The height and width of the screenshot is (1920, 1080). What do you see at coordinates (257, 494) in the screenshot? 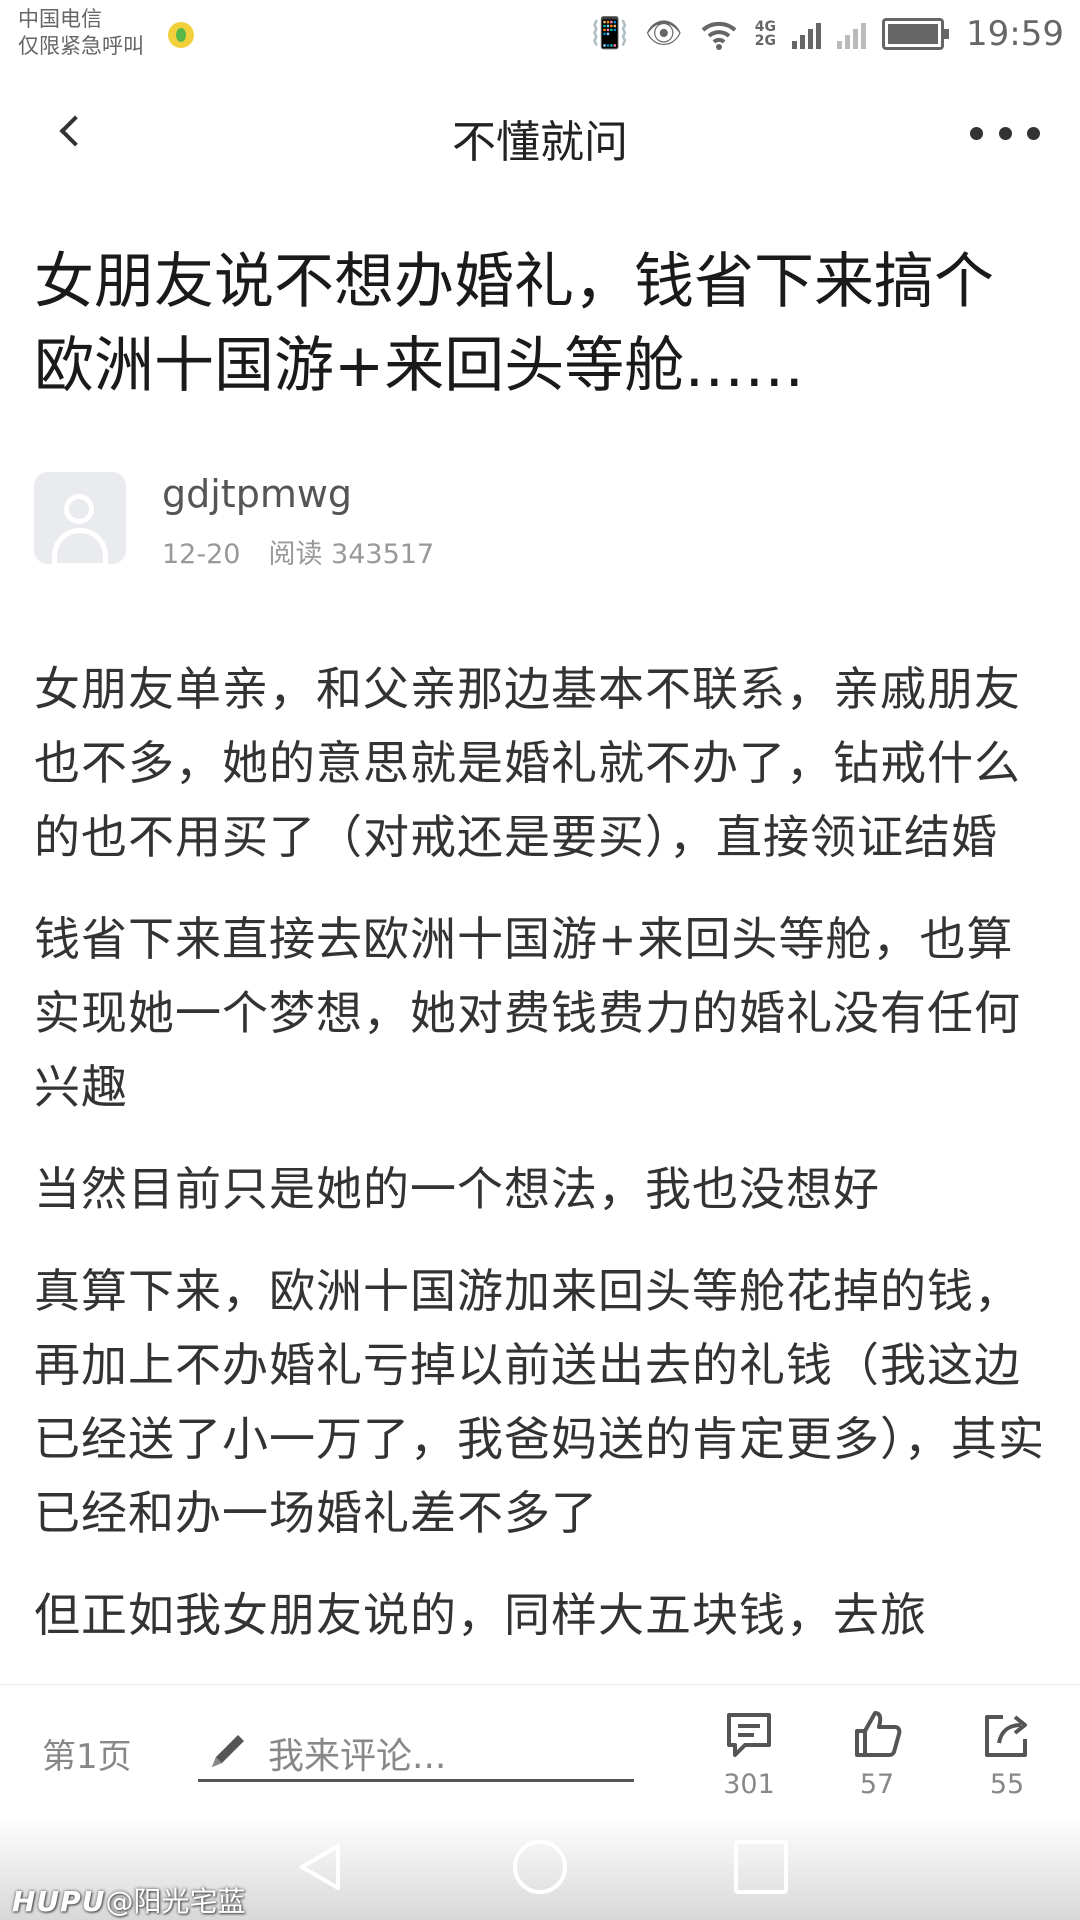
I see `author-name: gdjtpmwg` at bounding box center [257, 494].